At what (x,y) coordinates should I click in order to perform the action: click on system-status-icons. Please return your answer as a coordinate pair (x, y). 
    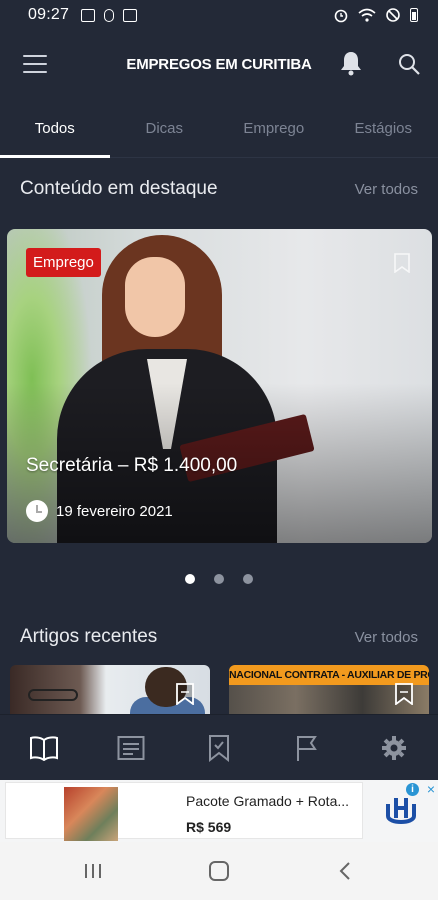
    Looking at the image, I should click on (375, 15).